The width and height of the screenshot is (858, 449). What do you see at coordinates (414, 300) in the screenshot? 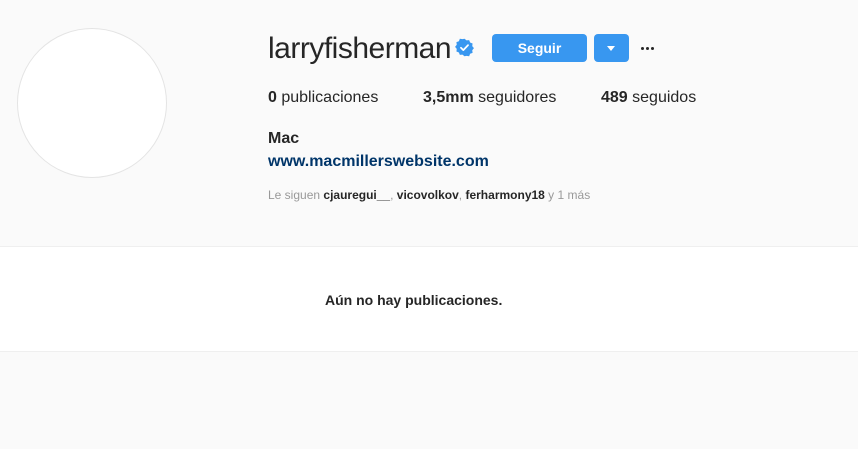
I see `empty-posts-message: Aún no hay publicaciones.` at bounding box center [414, 300].